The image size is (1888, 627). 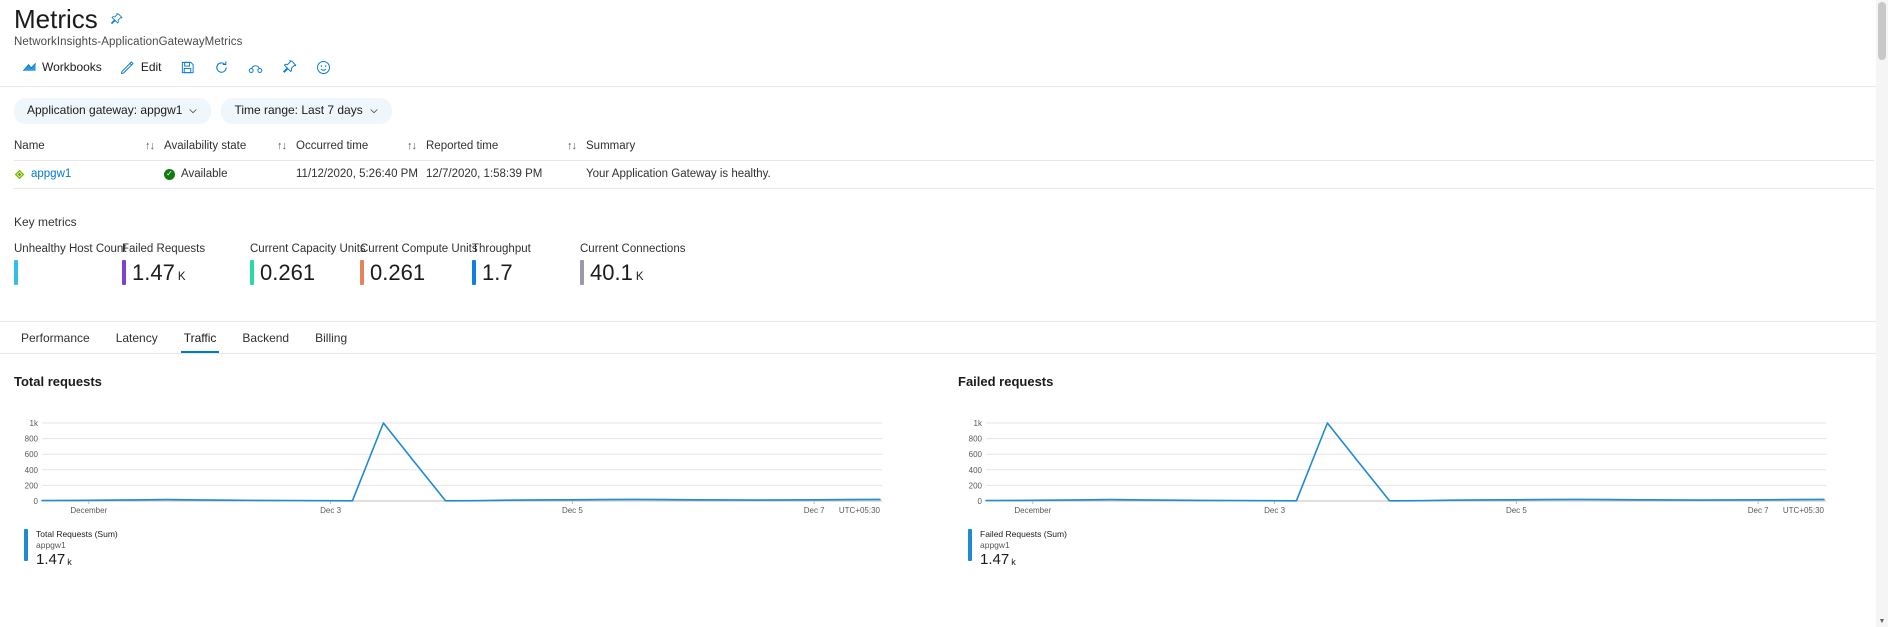 I want to click on tab-performance: Performance, so click(x=55, y=337).